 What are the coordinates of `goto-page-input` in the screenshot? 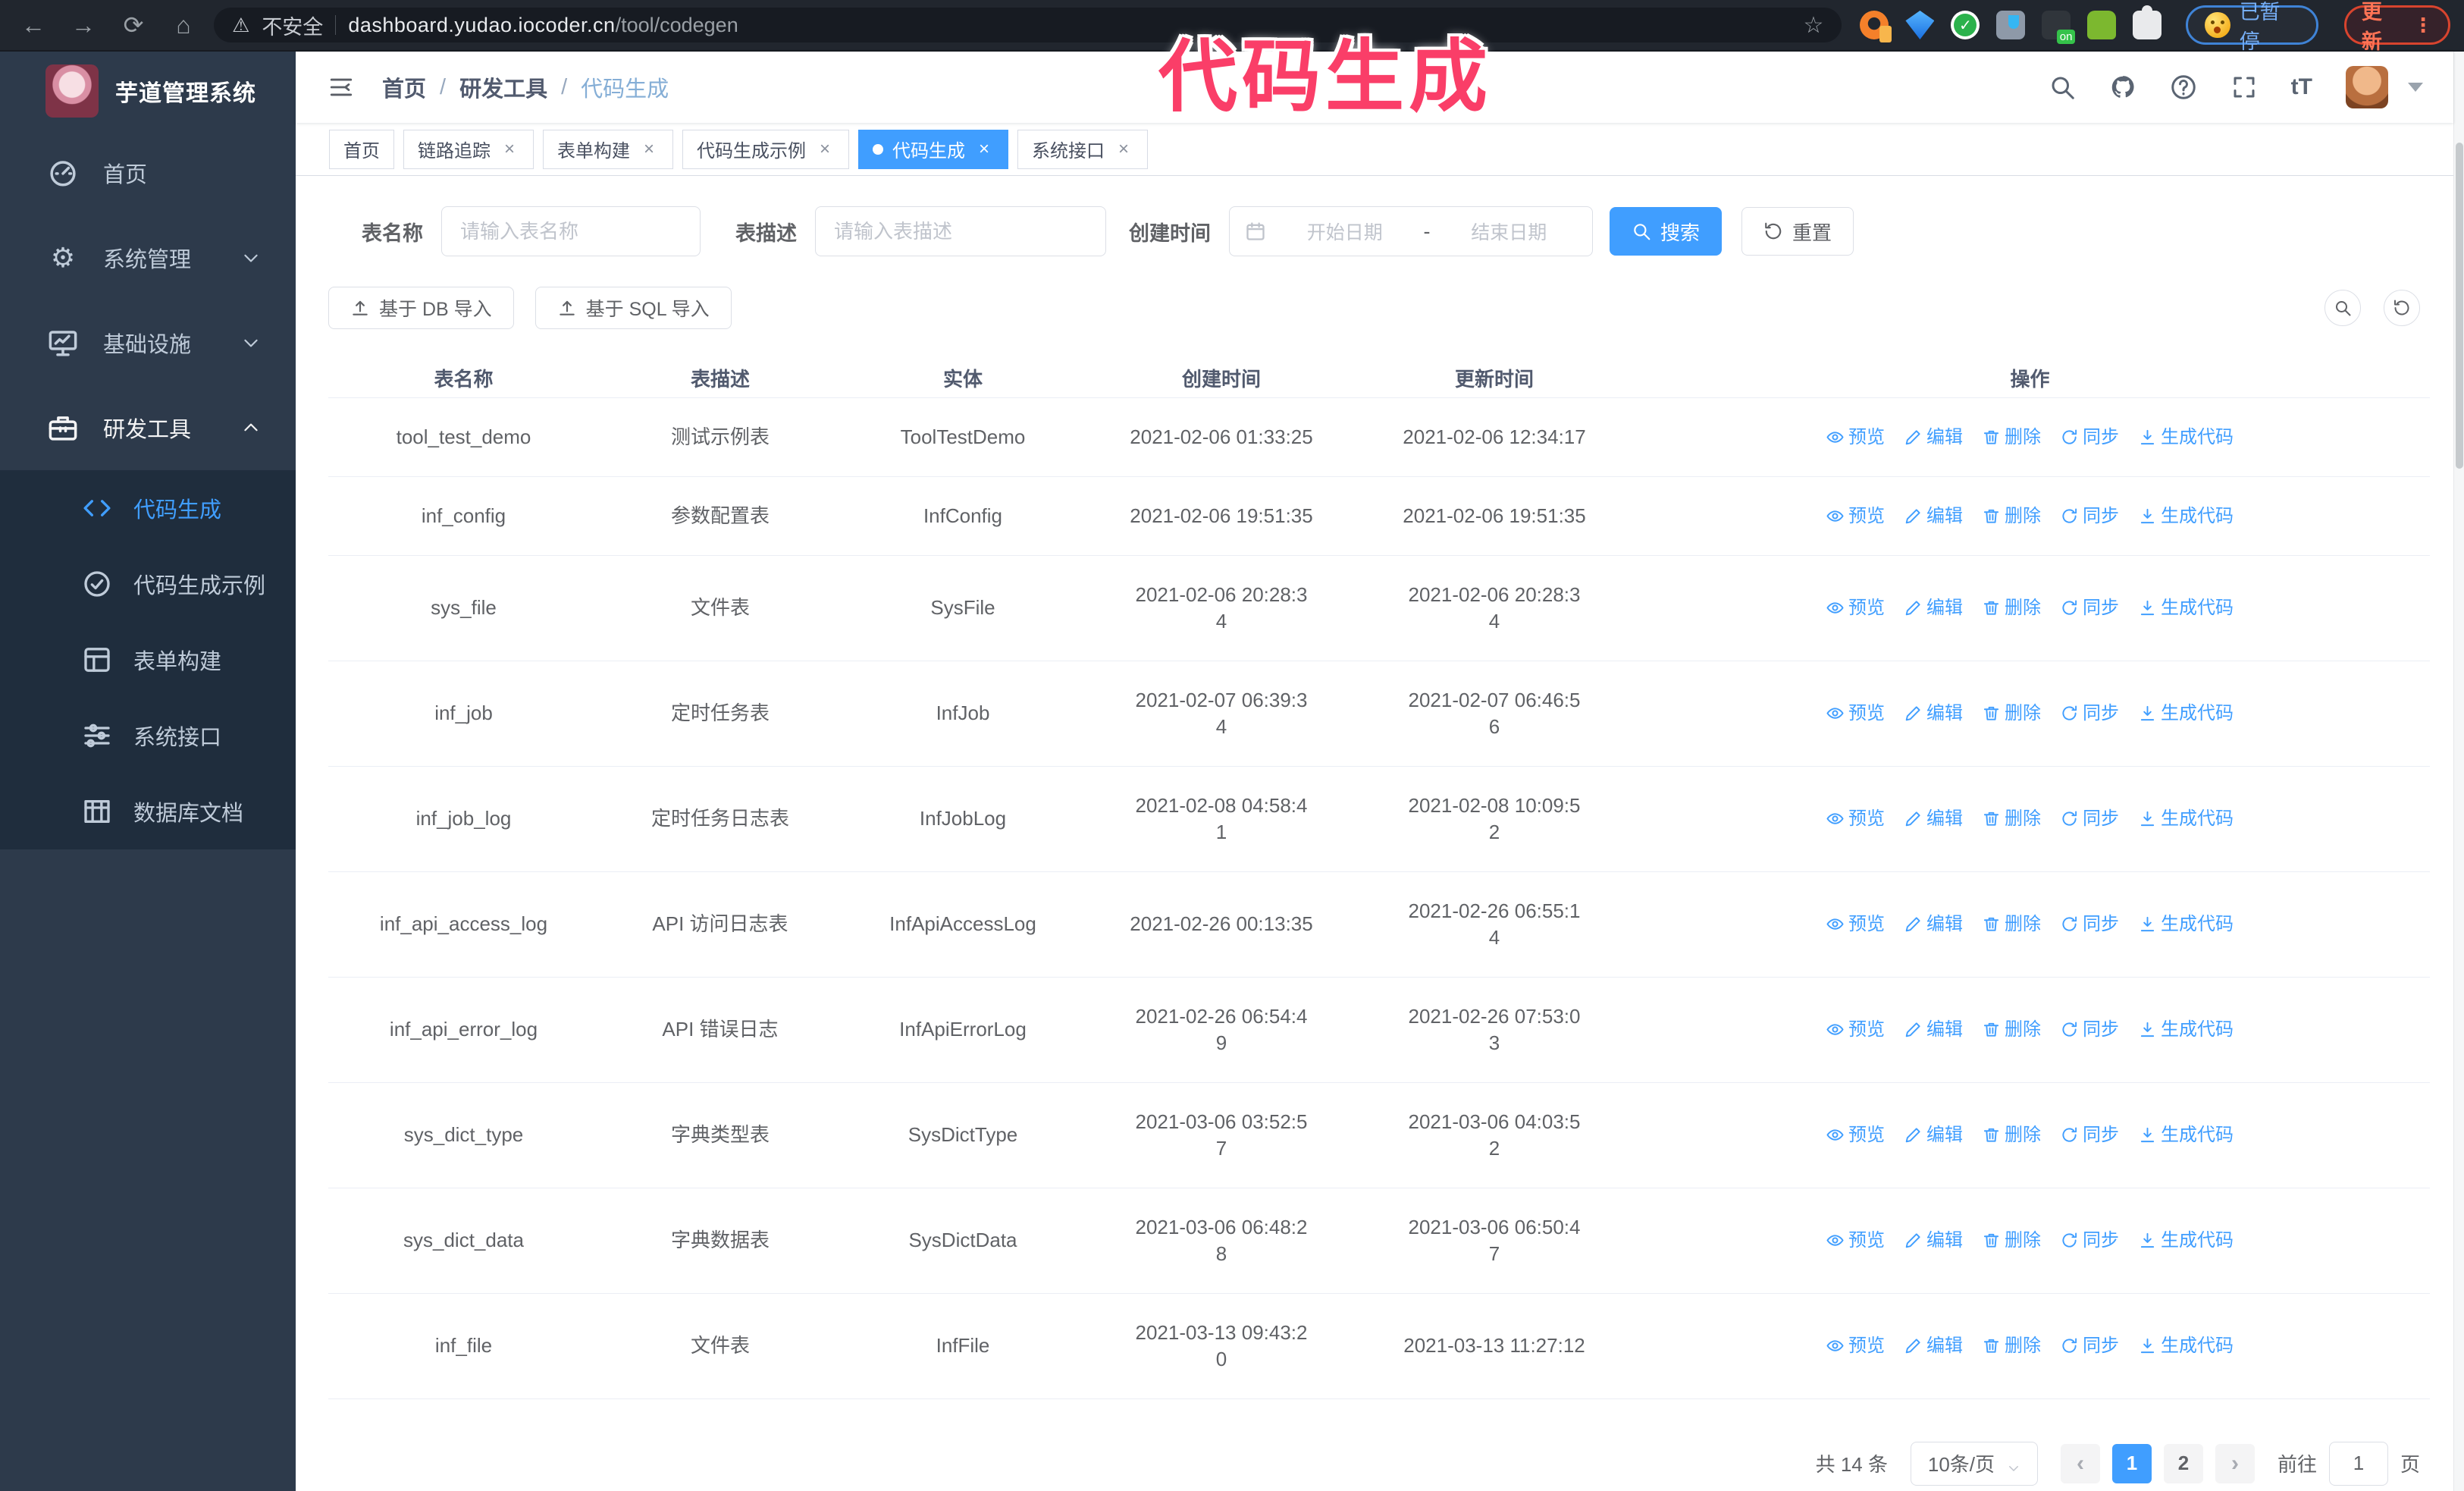 It's located at (2358, 1463).